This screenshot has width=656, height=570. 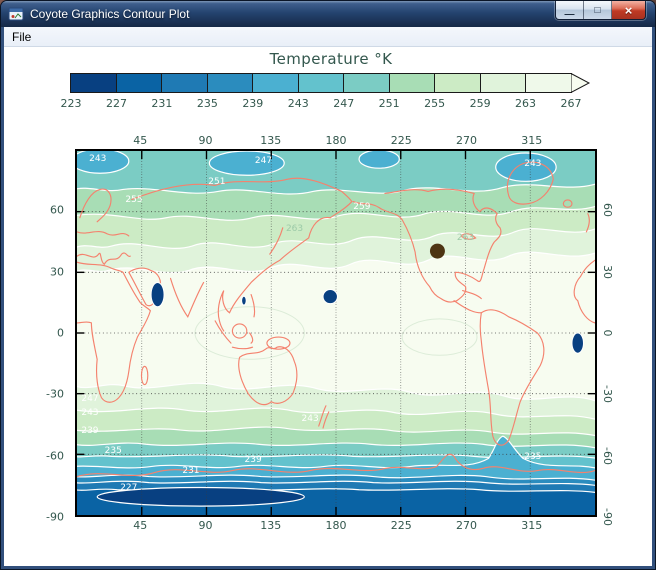 What do you see at coordinates (344, 103) in the screenshot?
I see `colorbar-tick-label: 247` at bounding box center [344, 103].